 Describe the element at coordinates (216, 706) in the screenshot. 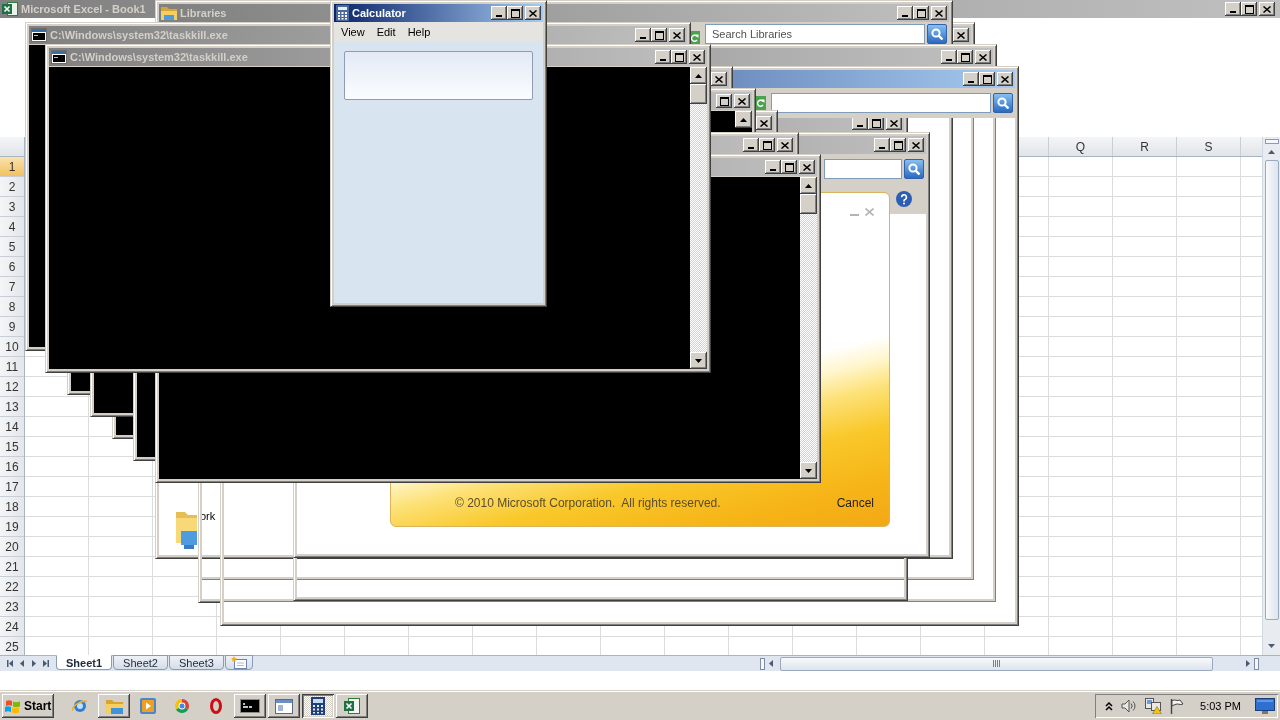

I see `ring-icon` at that location.